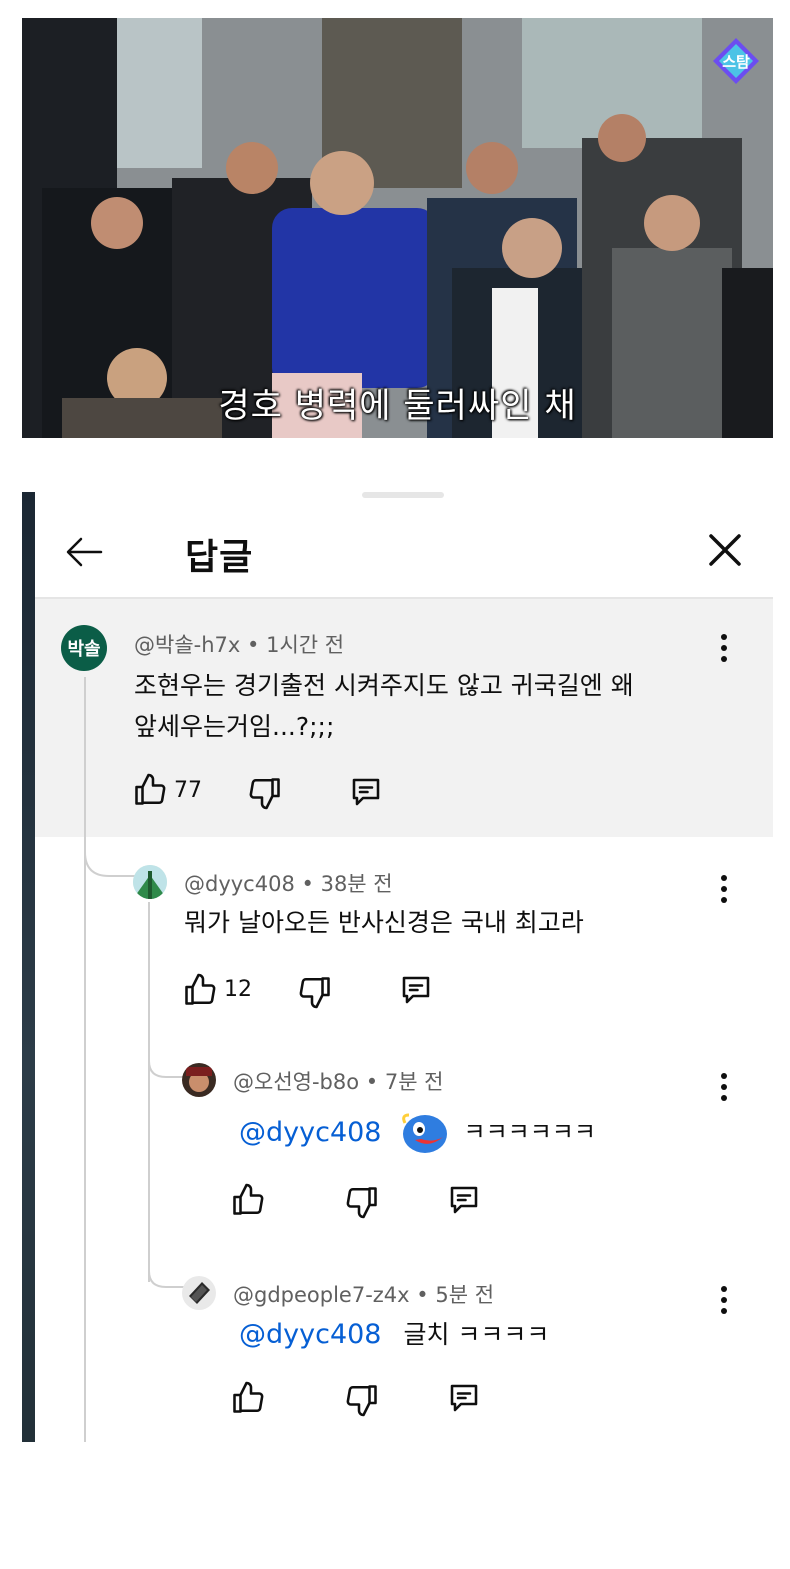 This screenshot has height=1569, width=790. What do you see at coordinates (305, 645) in the screenshot?
I see `comment-time: 1시간 전` at bounding box center [305, 645].